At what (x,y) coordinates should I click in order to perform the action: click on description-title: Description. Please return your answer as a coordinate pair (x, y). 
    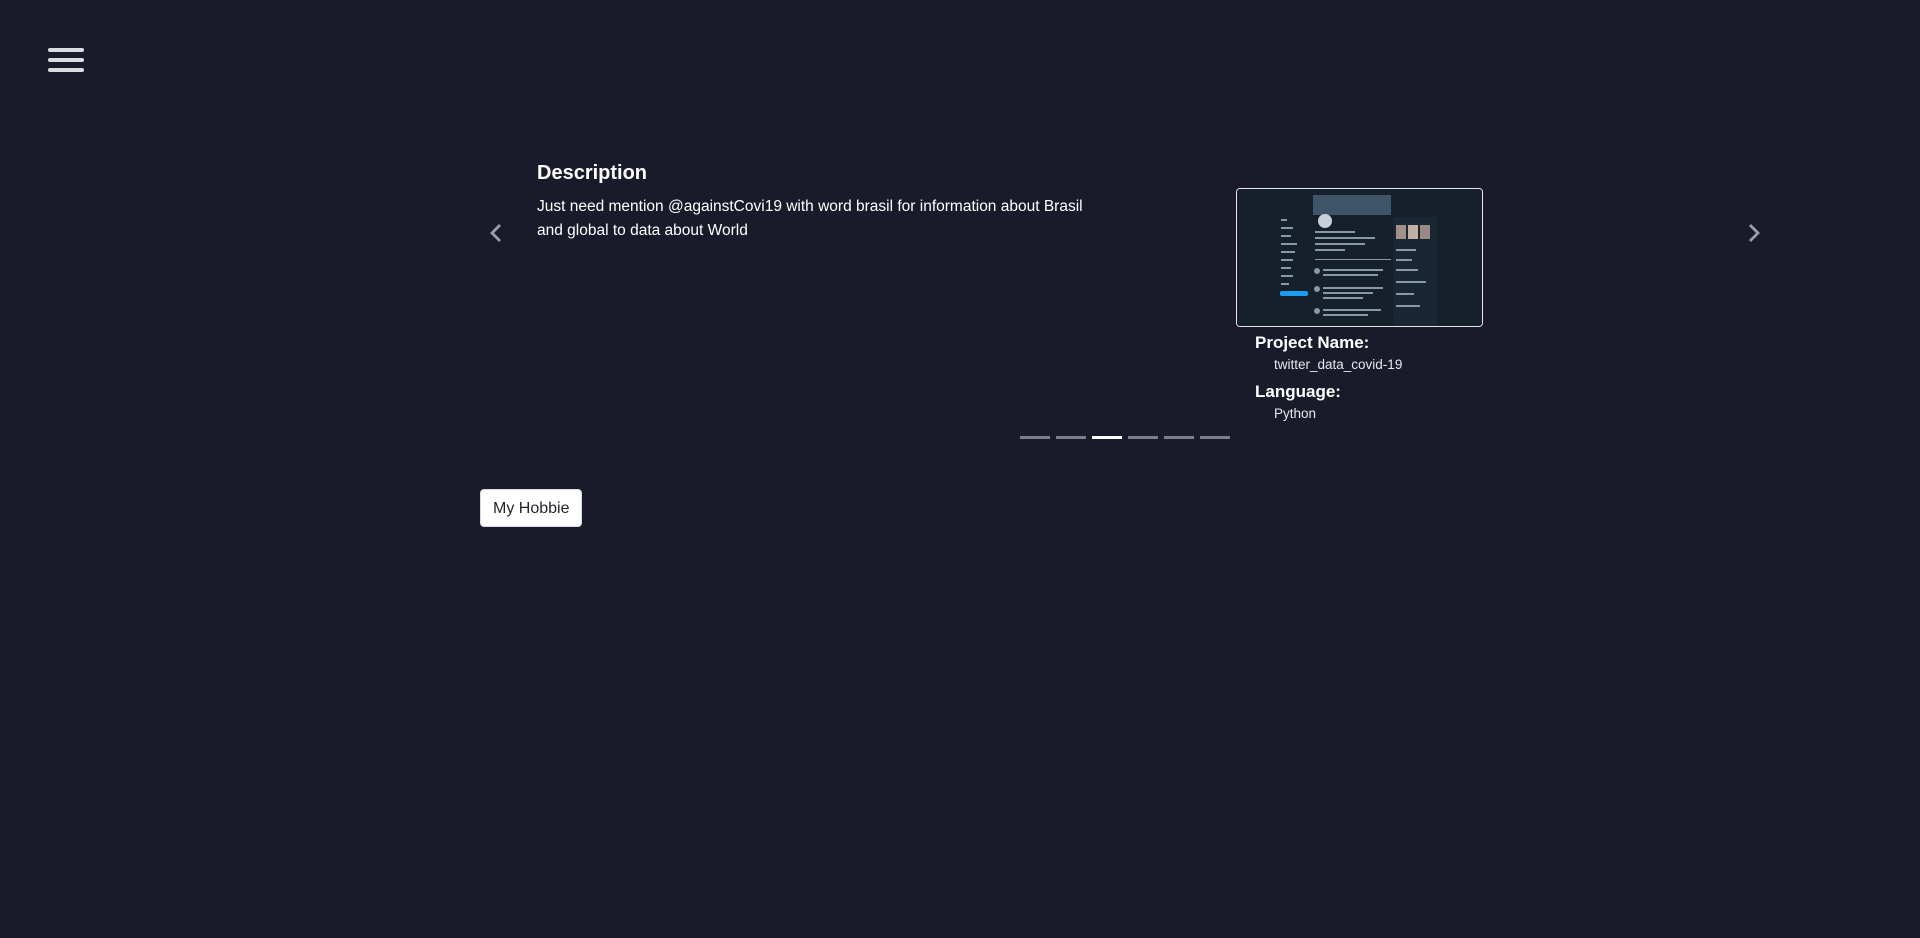
    Looking at the image, I should click on (592, 173).